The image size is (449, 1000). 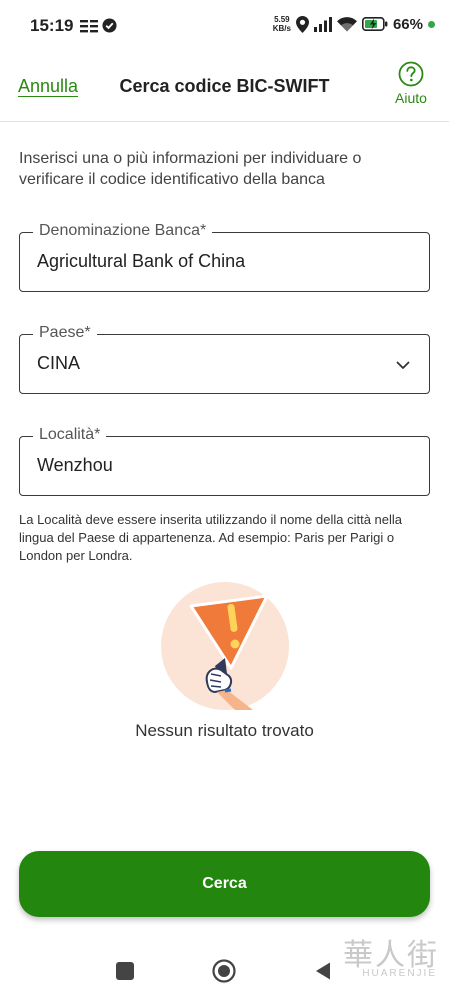 I want to click on status-notification-icons, so click(x=98, y=25).